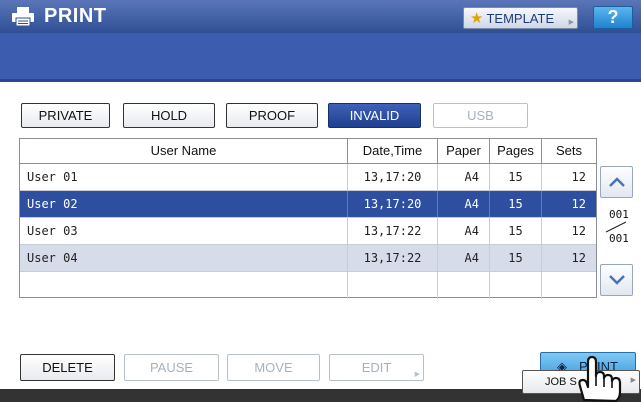 This screenshot has width=641, height=402. I want to click on table-row: User 01 13,17:20 A4 15 12, so click(308, 177).